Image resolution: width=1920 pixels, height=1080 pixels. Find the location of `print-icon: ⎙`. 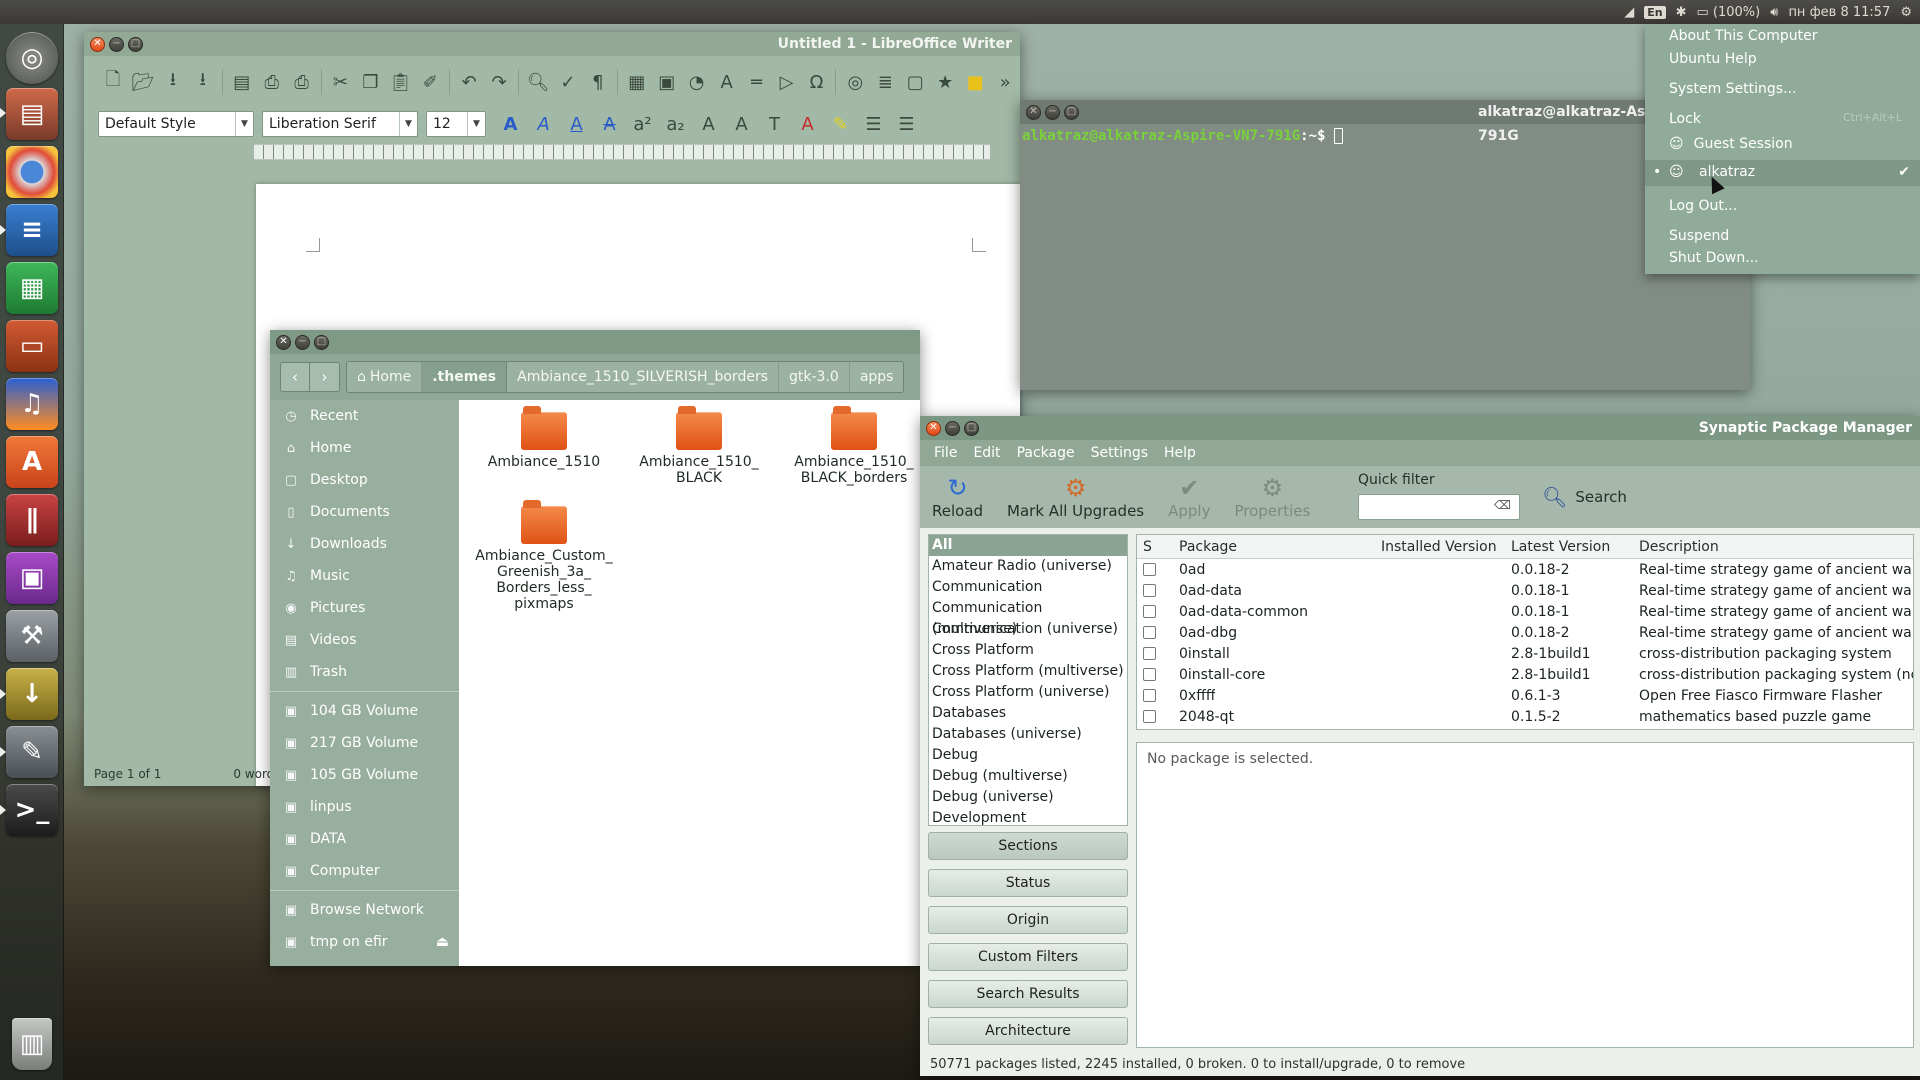

print-icon: ⎙ is located at coordinates (272, 82).